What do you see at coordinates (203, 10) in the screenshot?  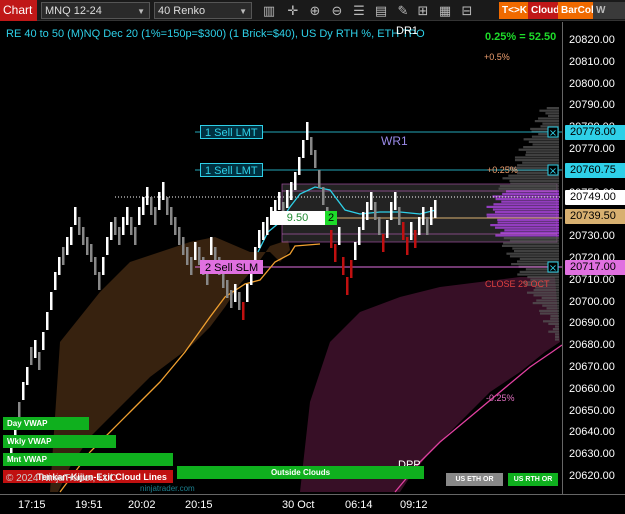 I see `bar-type-selector: 40 Renko ▼` at bounding box center [203, 10].